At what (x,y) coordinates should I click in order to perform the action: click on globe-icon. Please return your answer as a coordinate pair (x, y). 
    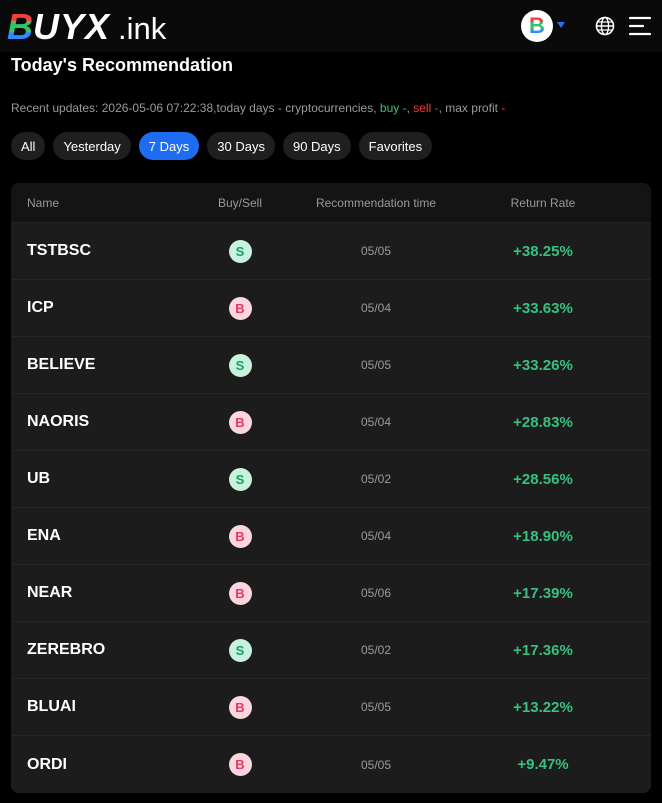
    Looking at the image, I should click on (605, 26).